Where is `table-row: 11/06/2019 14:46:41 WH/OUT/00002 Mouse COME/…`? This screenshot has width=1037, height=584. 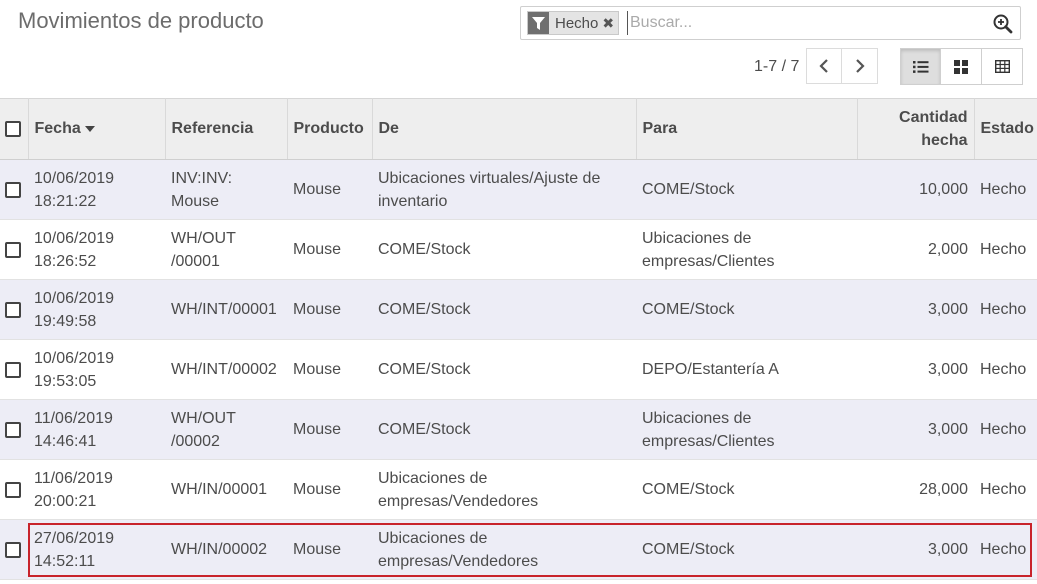
table-row: 11/06/2019 14:46:41 WH/OUT/00002 Mouse COME/… is located at coordinates (518, 429).